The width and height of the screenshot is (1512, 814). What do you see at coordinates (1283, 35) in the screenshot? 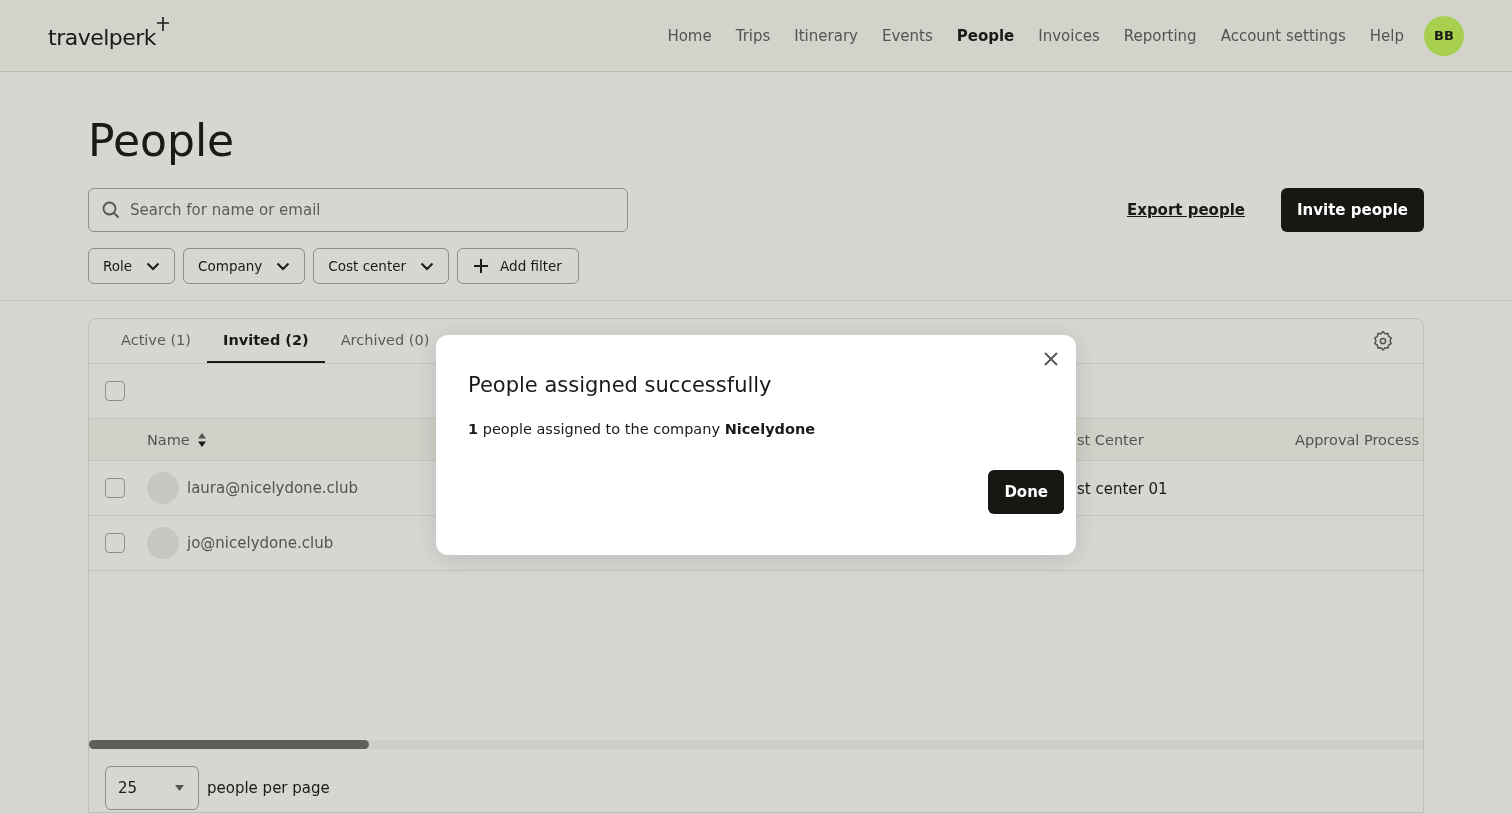
I see `nav-link: Account settings` at bounding box center [1283, 35].